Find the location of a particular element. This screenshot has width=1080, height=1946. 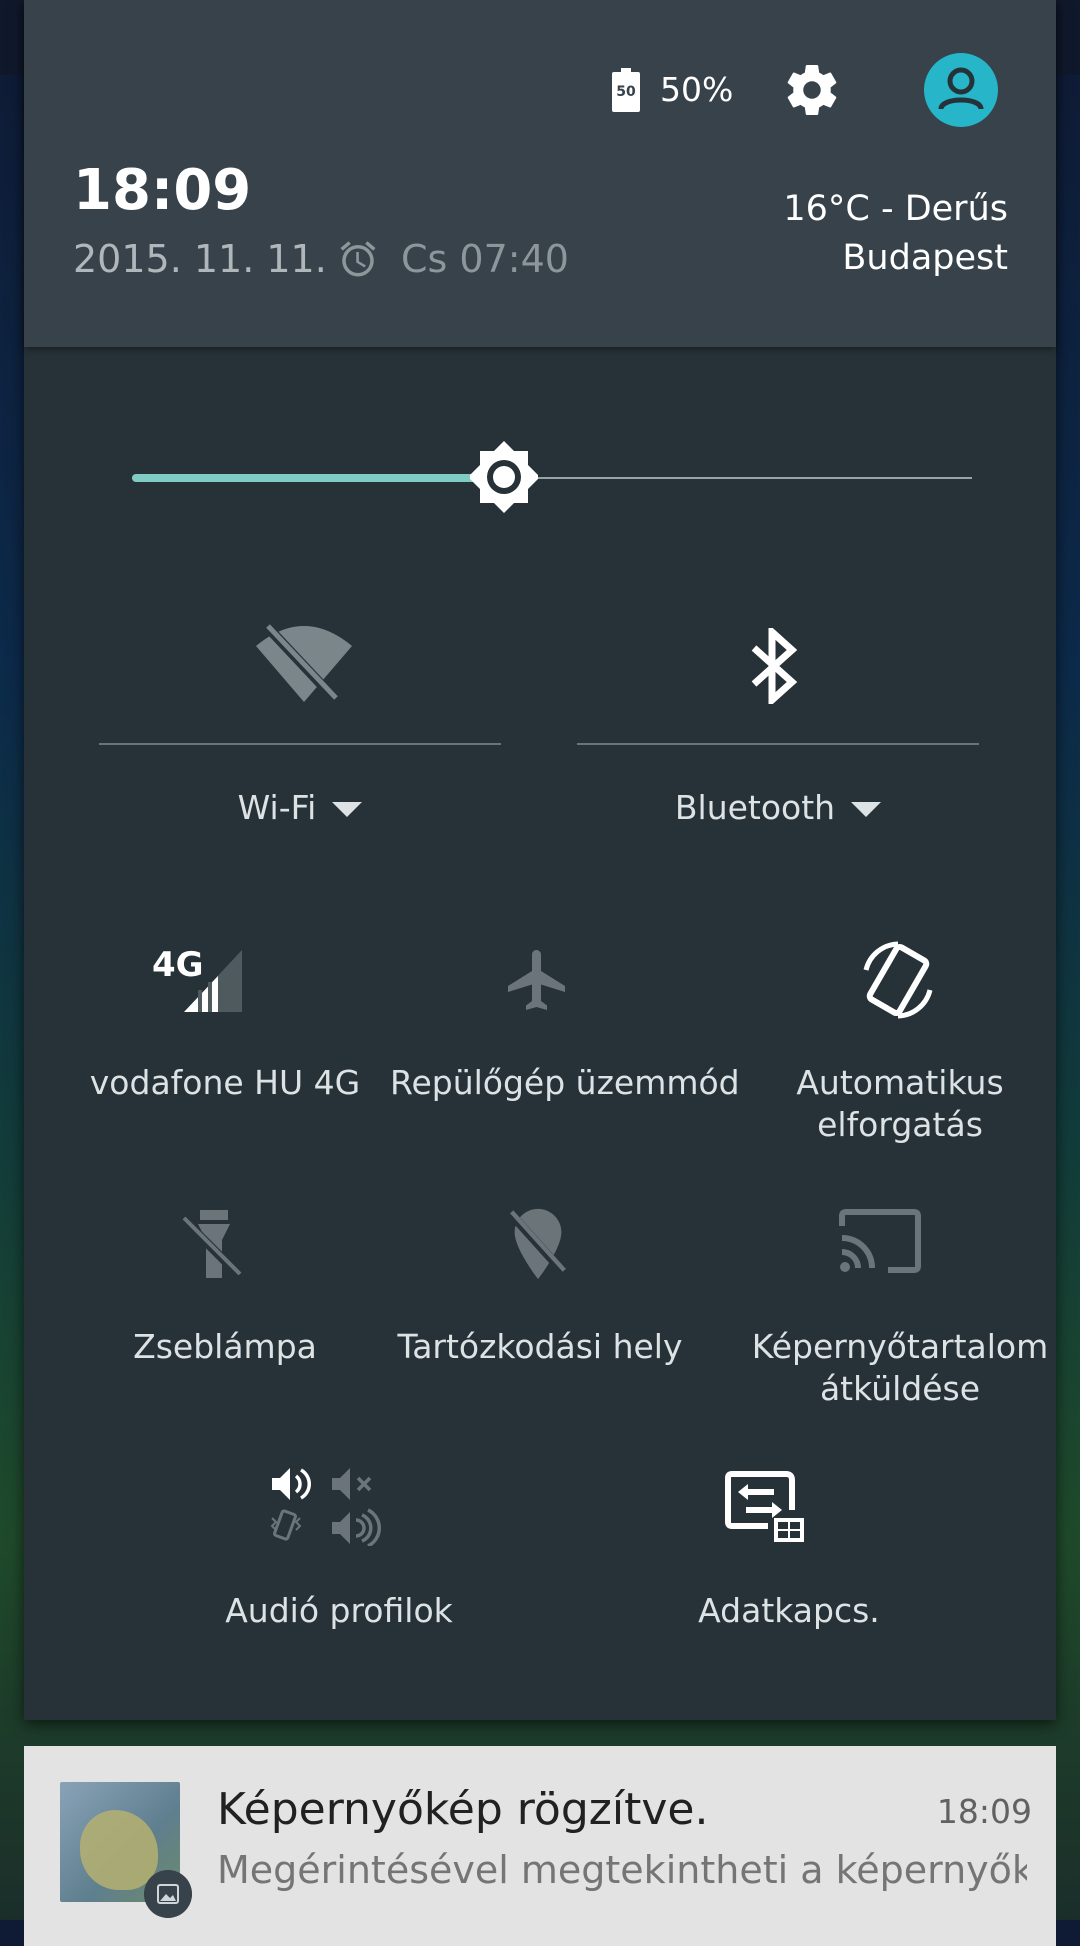

gear-icon is located at coordinates (812, 90).